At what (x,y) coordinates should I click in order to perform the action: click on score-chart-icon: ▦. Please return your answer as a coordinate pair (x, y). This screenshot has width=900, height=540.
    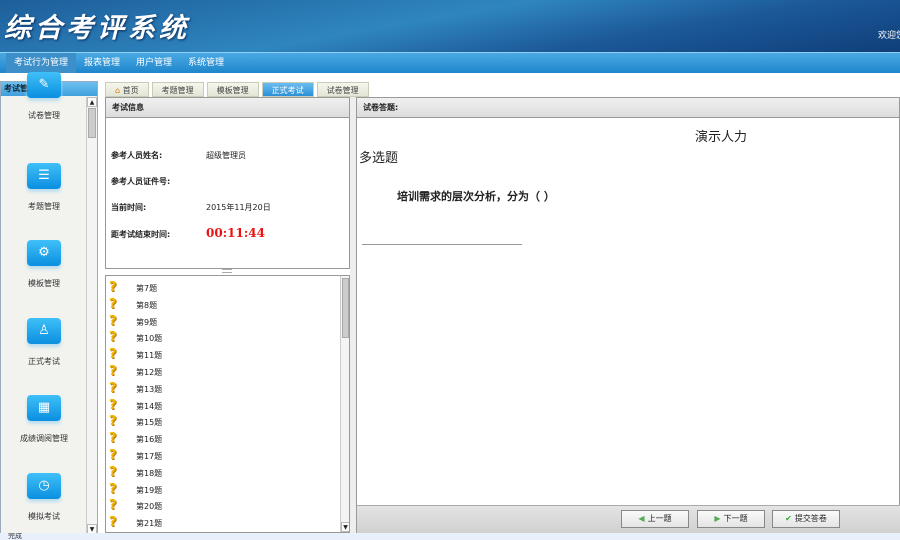
    Looking at the image, I should click on (44, 408).